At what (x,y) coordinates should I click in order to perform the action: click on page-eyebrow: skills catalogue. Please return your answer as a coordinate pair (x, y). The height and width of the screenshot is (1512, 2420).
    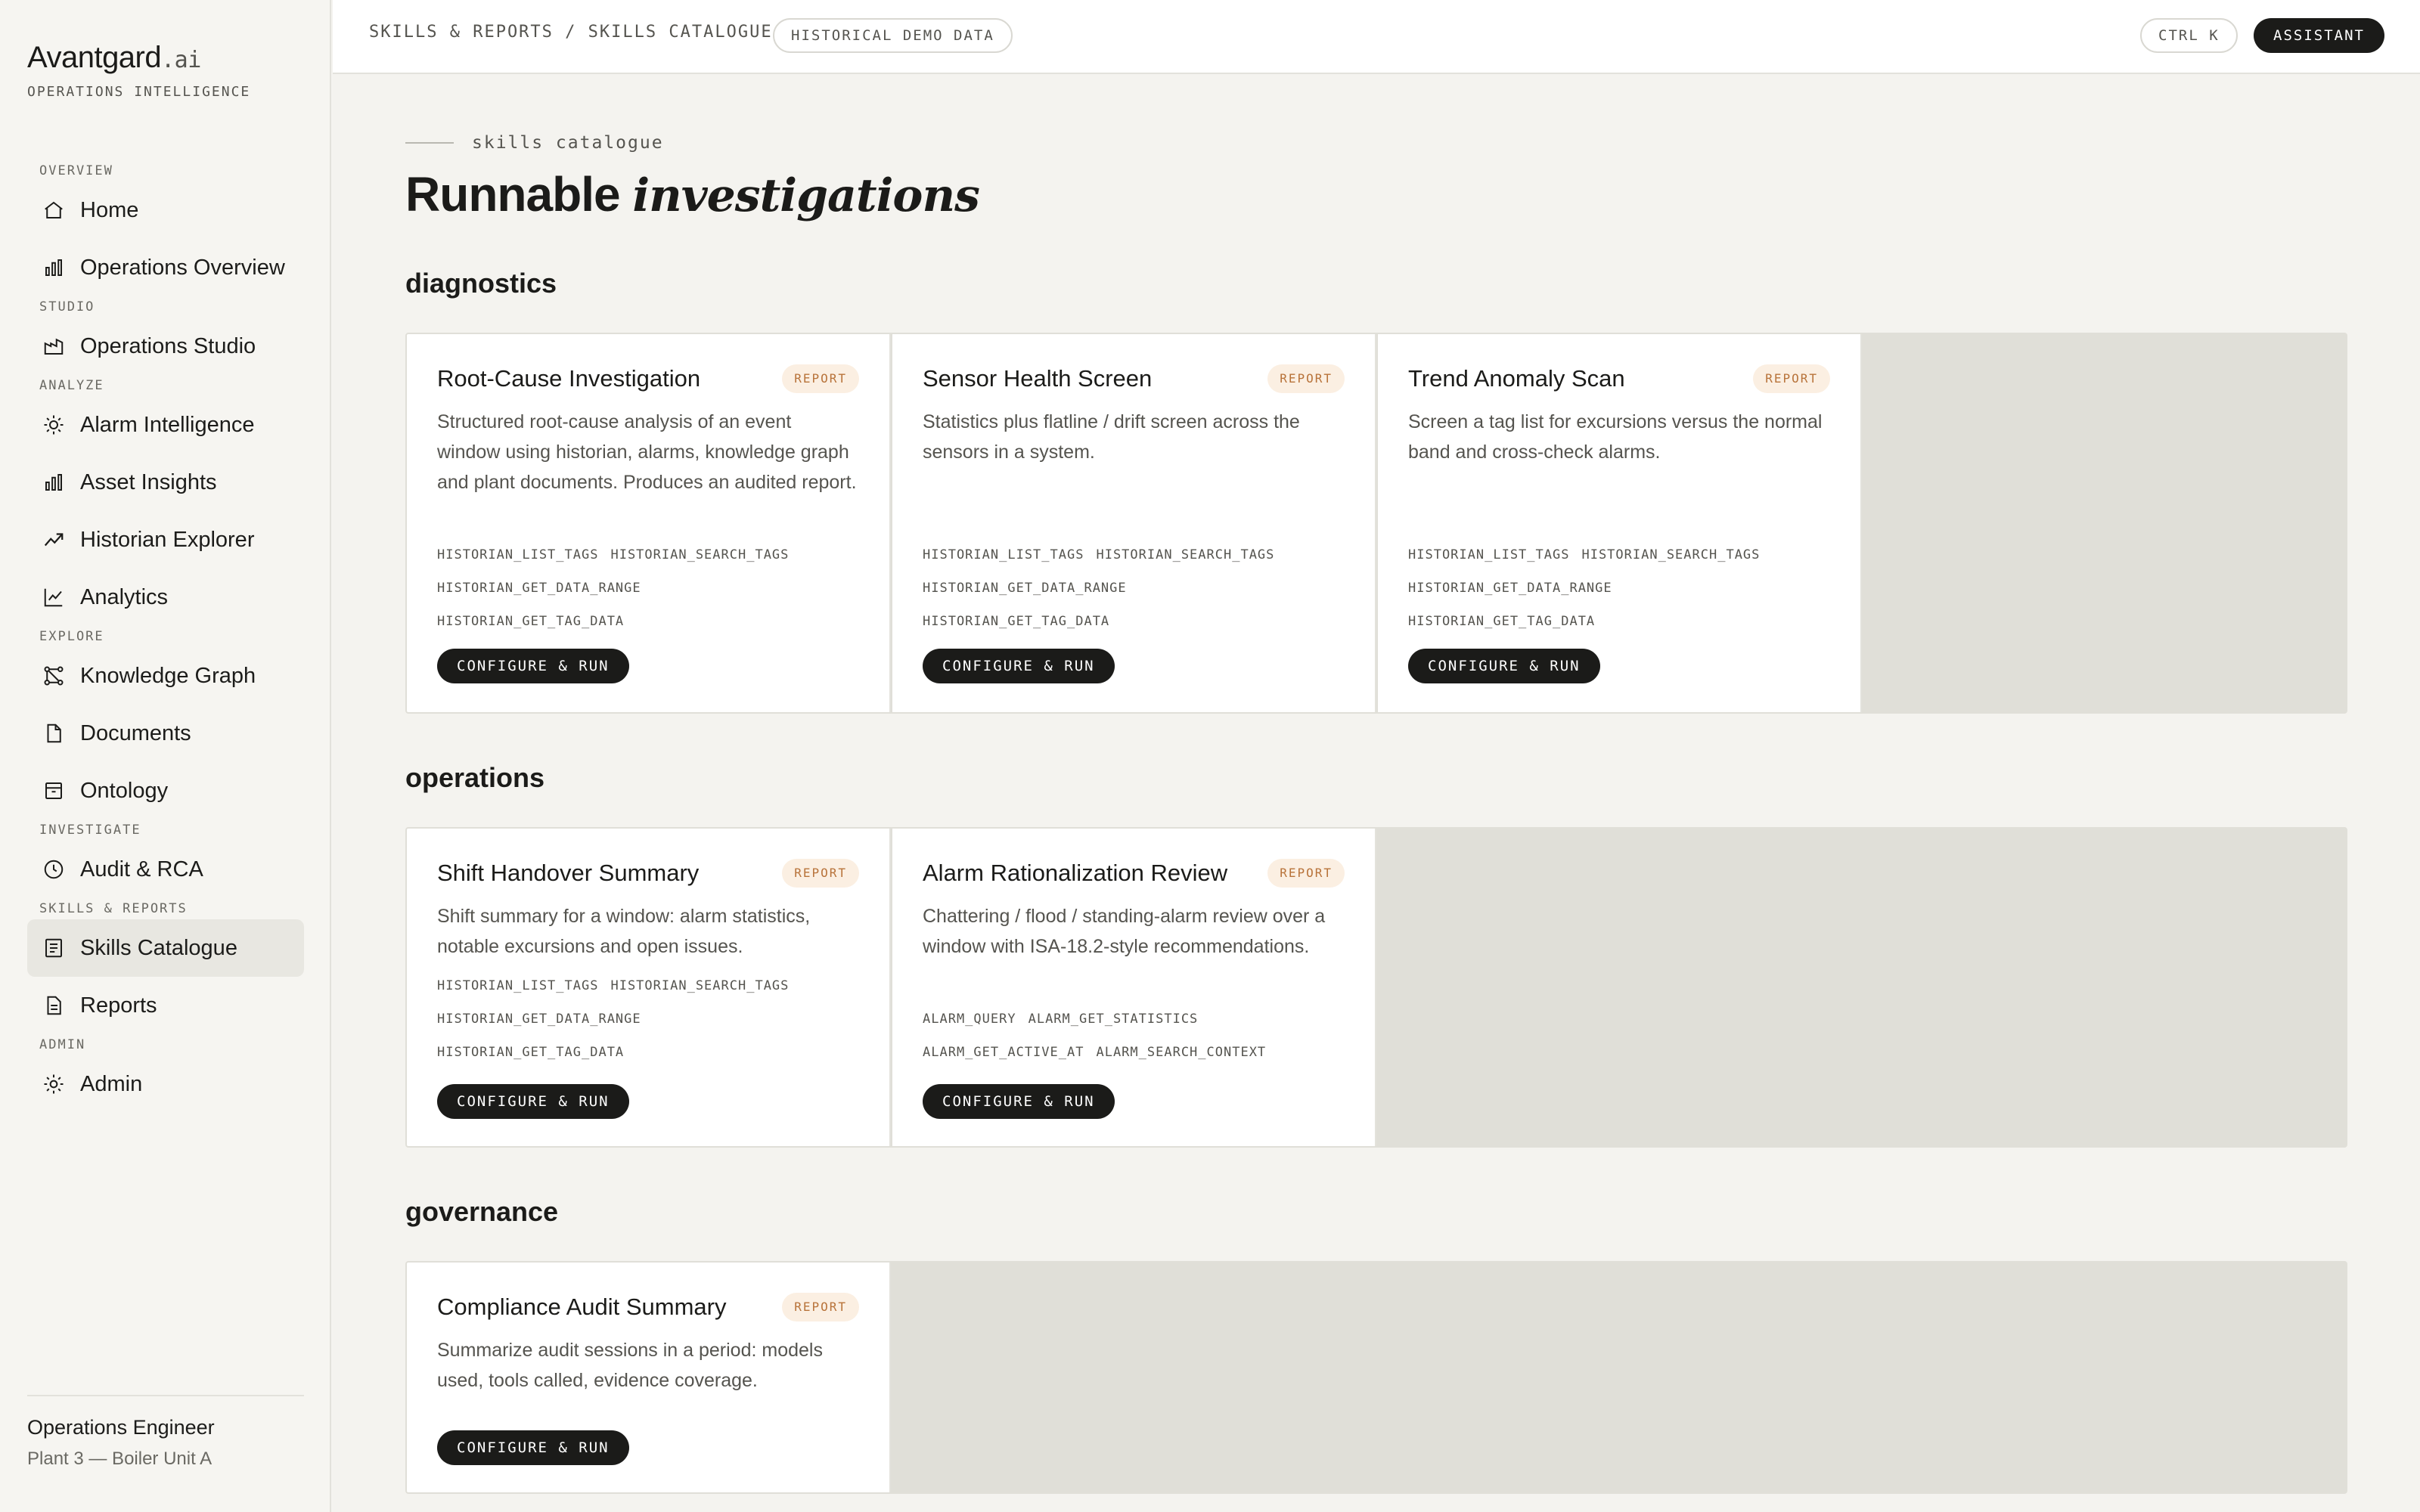
    Looking at the image, I should click on (534, 143).